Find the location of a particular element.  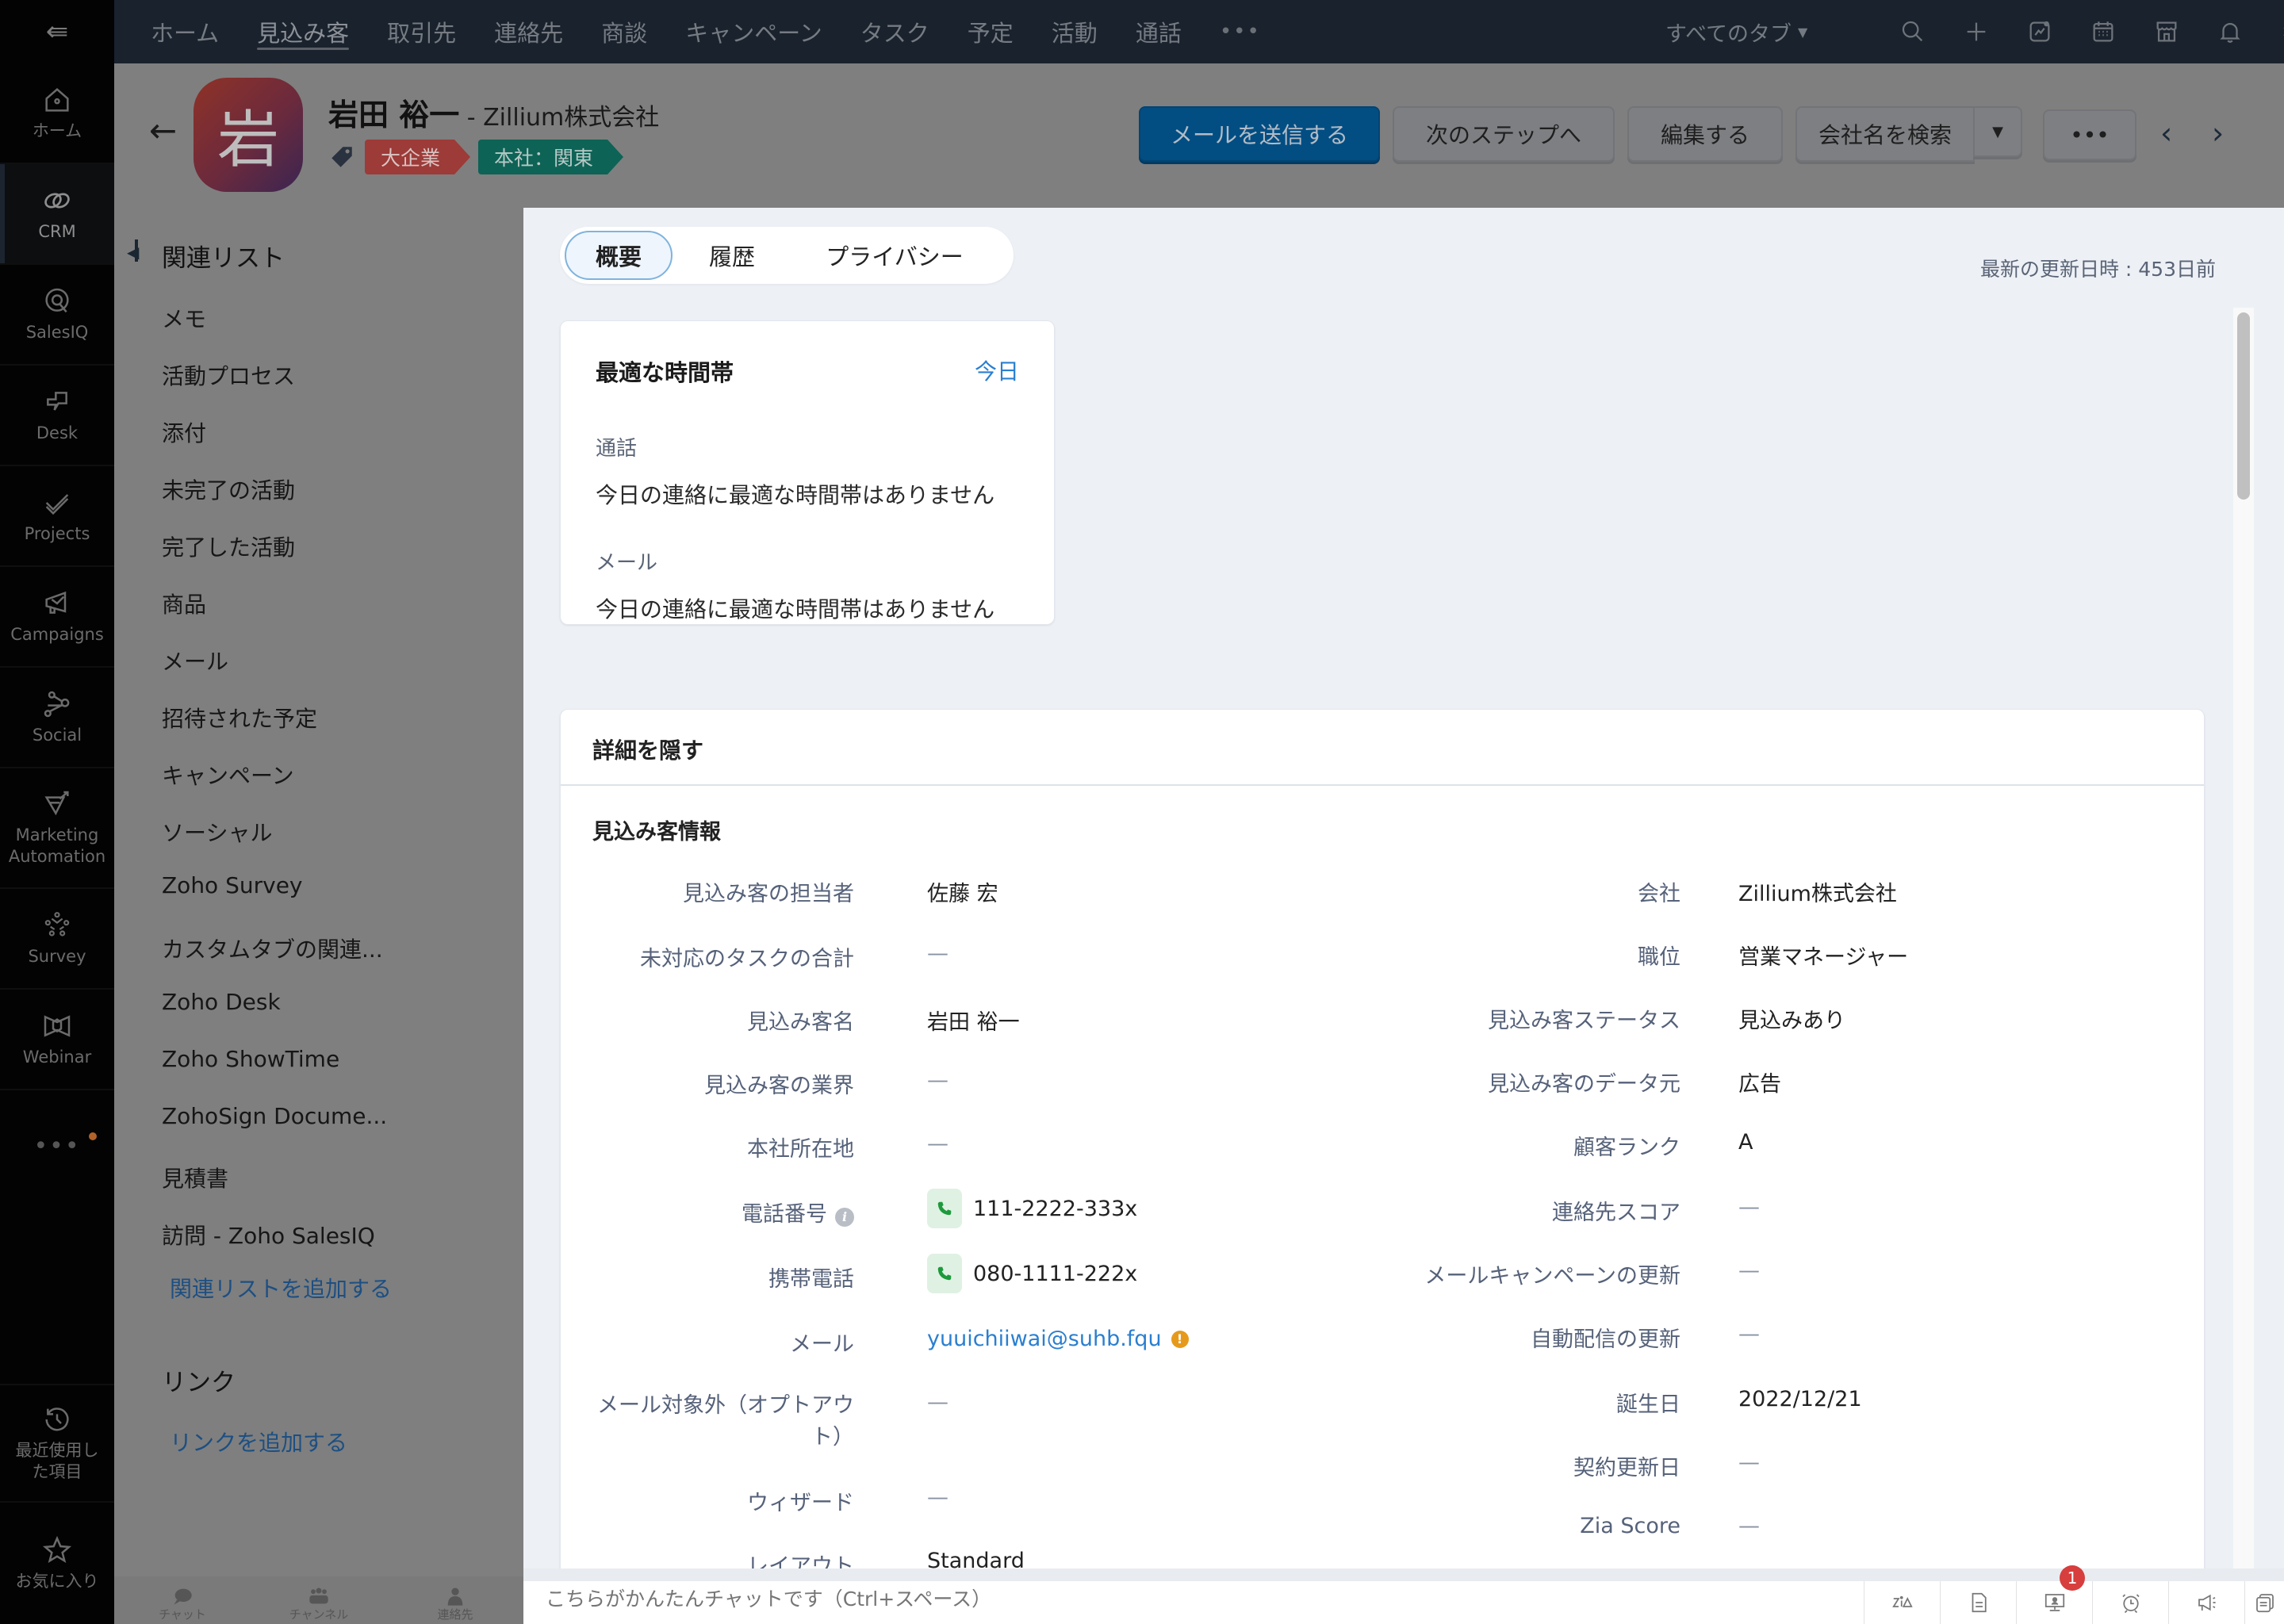

related-list-item: 訪問 - Zoho SalesIQ is located at coordinates (268, 1235).